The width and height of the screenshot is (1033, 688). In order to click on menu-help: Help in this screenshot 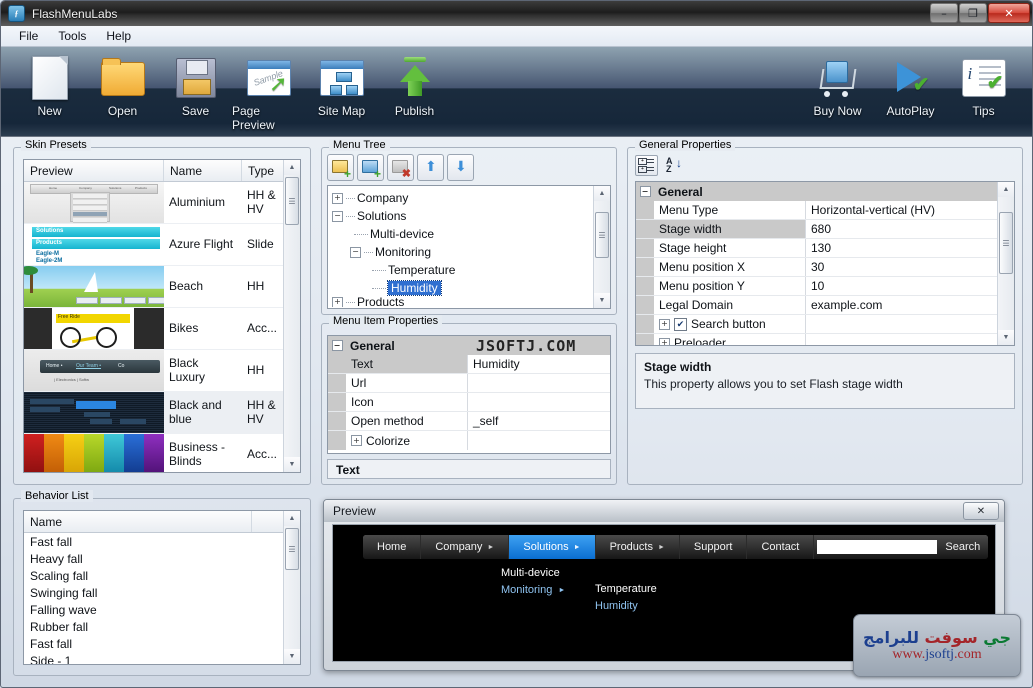, I will do `click(118, 36)`.